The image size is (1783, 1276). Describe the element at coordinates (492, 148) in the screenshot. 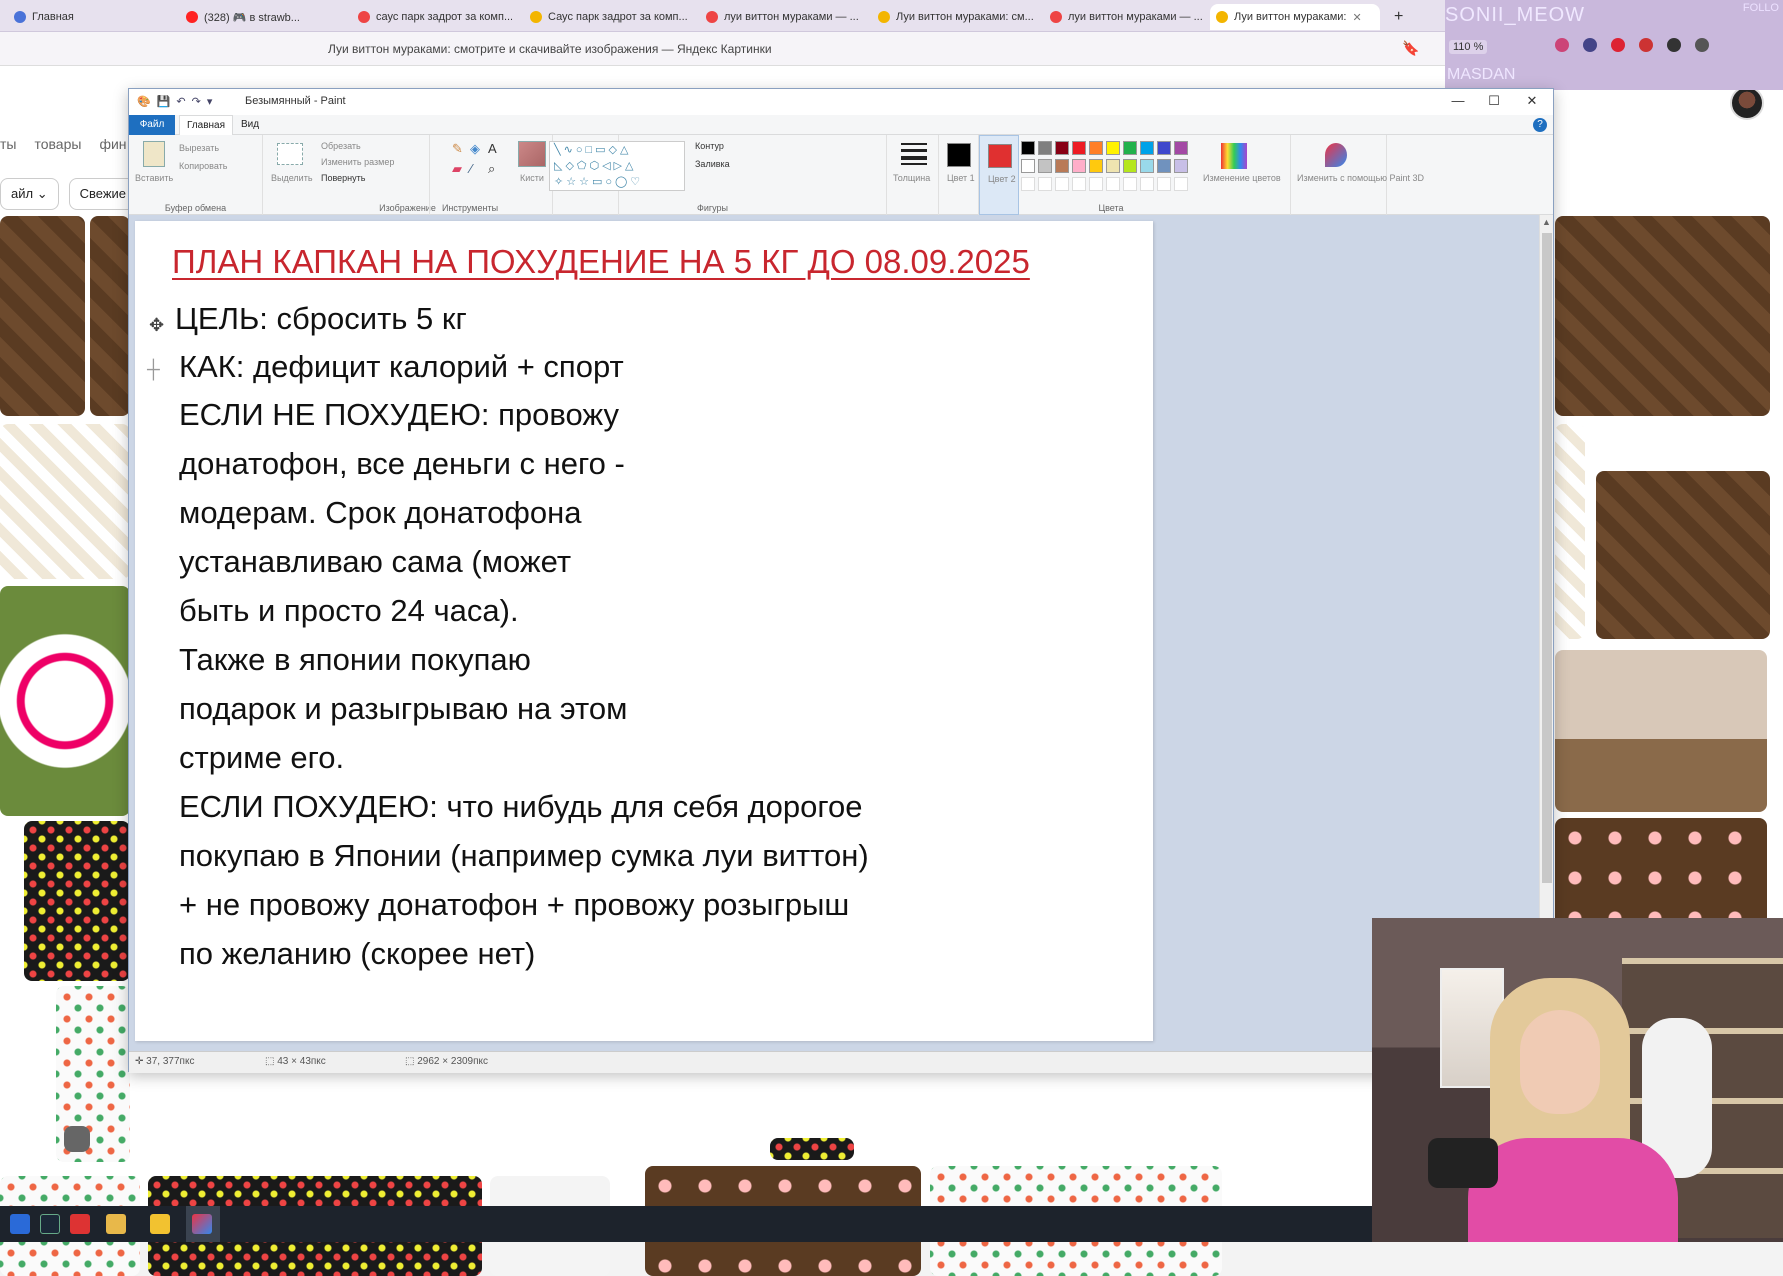

I see `text-icon: A` at that location.